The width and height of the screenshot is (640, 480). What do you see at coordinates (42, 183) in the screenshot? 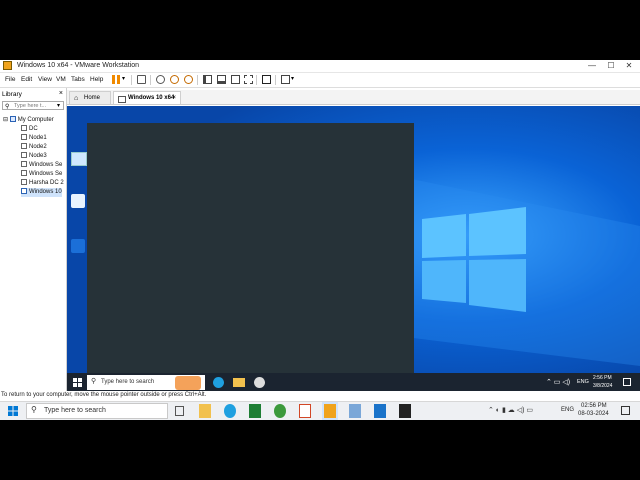
I see `tree-vm-harsha-dc2: Harsha DC 2` at bounding box center [42, 183].